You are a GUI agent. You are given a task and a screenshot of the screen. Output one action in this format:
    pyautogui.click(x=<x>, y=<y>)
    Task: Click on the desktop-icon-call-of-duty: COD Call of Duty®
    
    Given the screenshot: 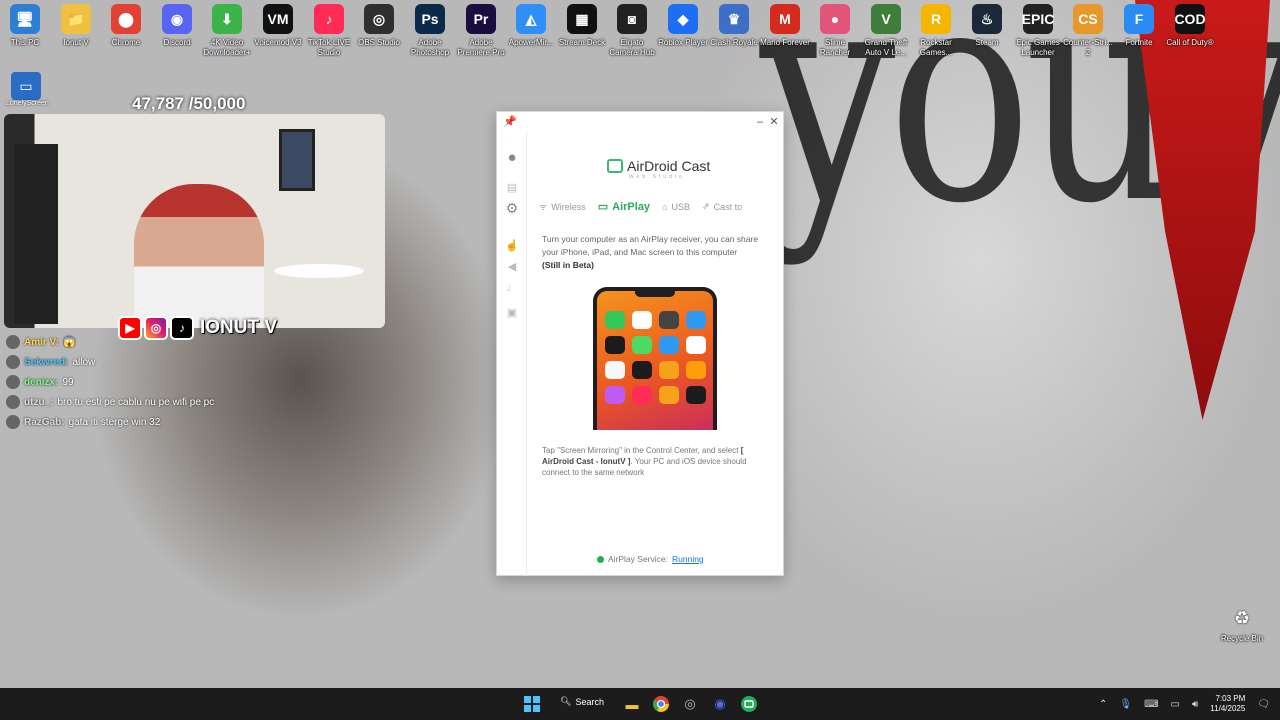 What is the action you would take?
    pyautogui.click(x=1190, y=26)
    